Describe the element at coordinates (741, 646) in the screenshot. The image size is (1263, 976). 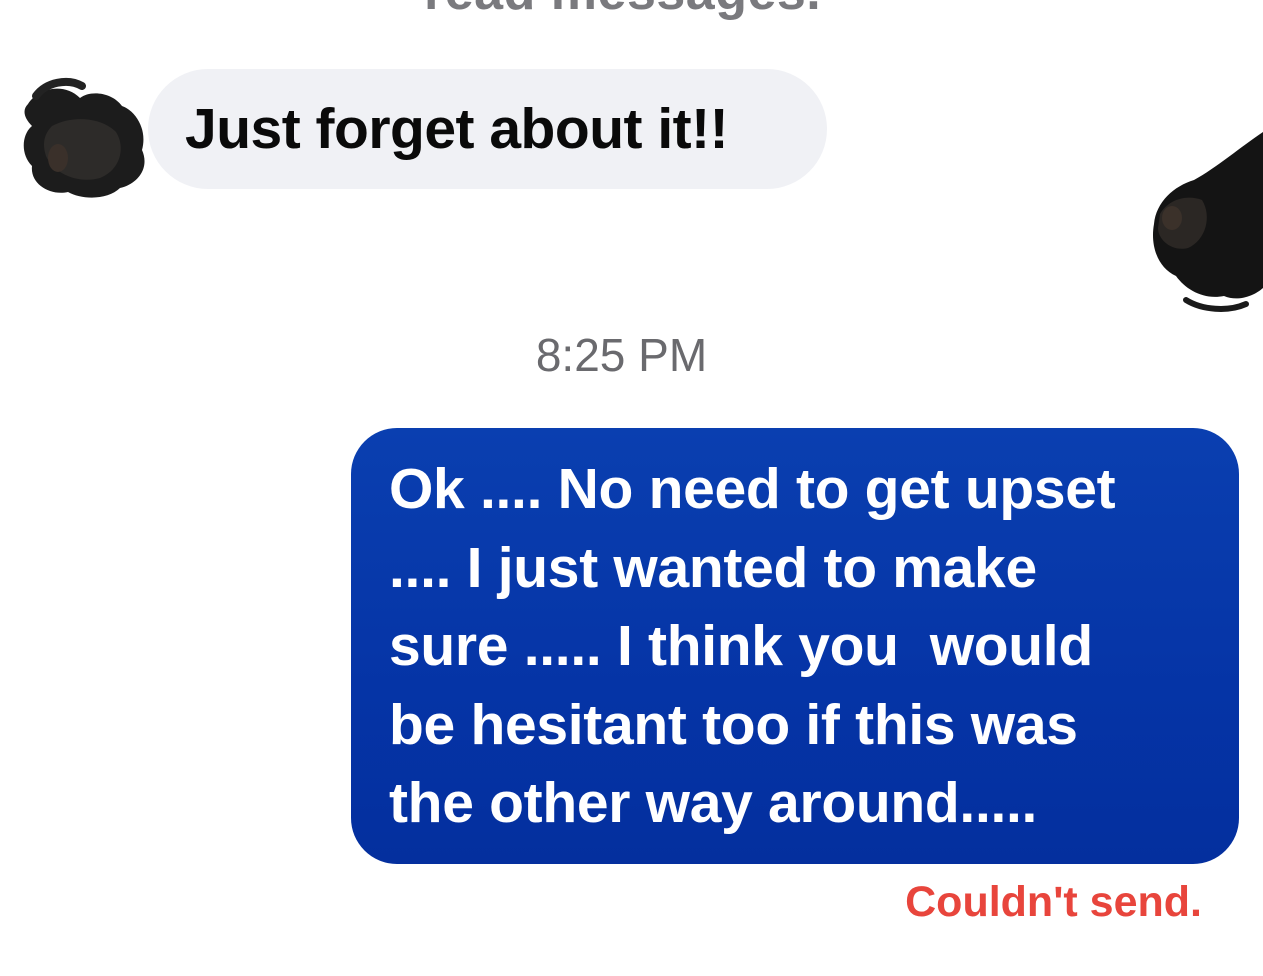
I see `outgoing-message-line: sure ..... I think you would` at that location.